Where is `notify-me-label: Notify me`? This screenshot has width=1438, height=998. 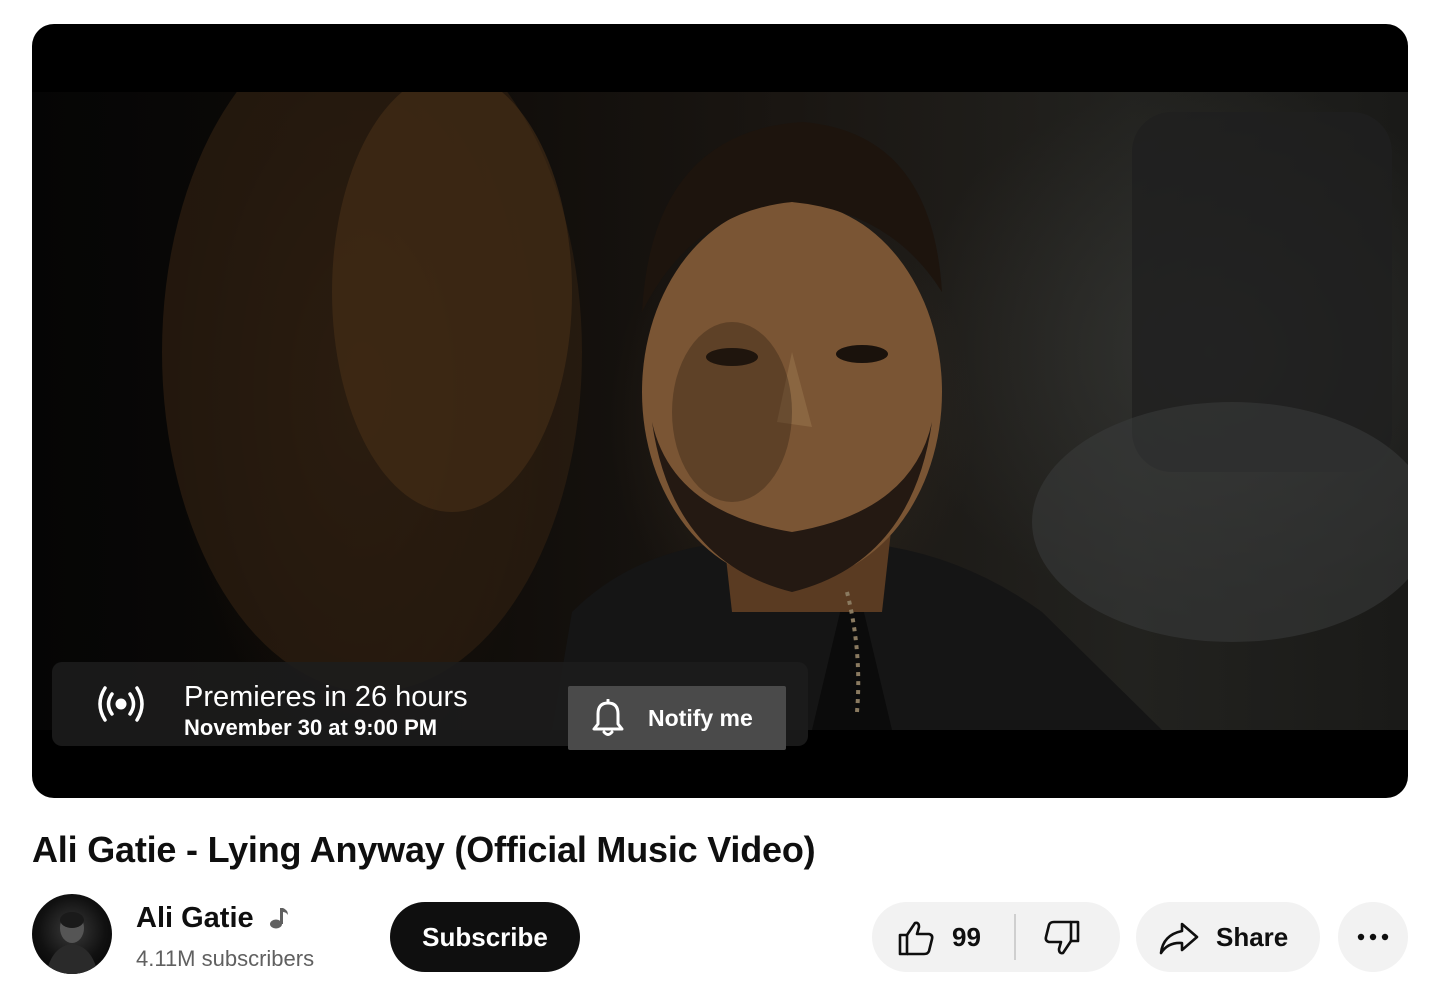 notify-me-label: Notify me is located at coordinates (700, 718).